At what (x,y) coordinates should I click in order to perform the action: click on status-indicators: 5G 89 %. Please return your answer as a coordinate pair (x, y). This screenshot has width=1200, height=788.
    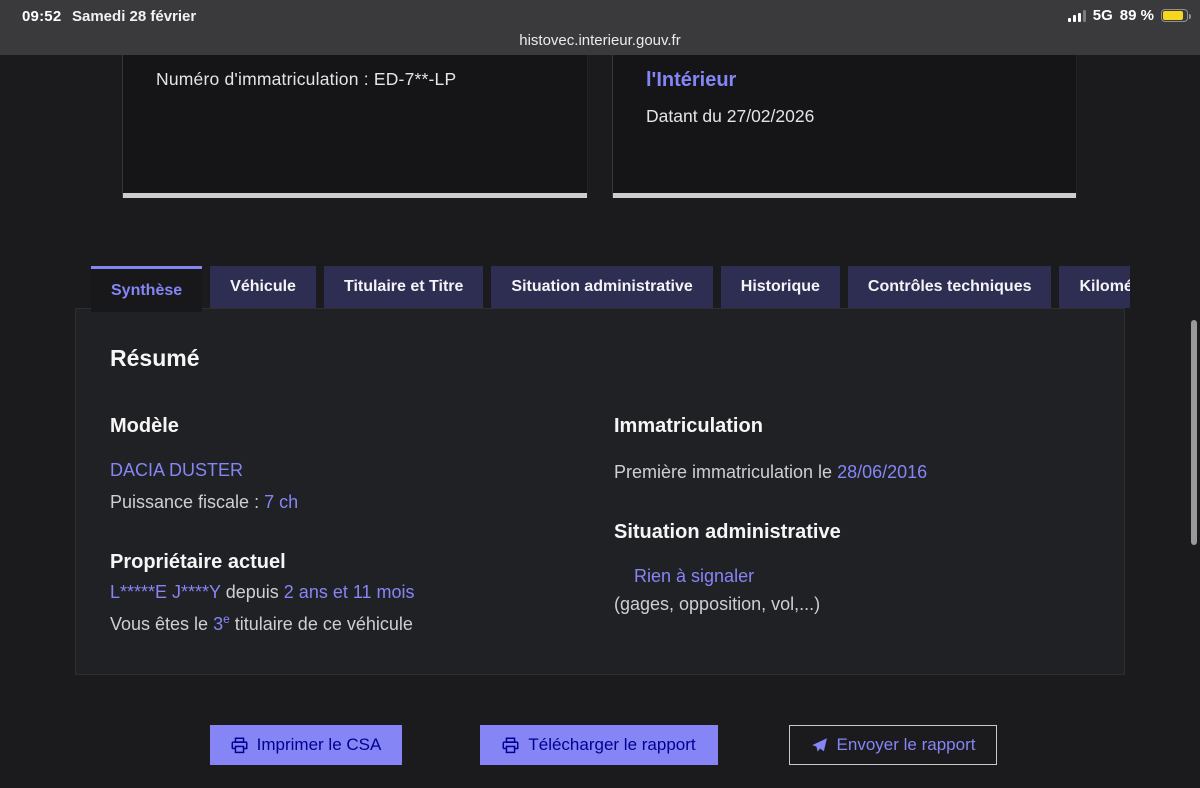
    Looking at the image, I should click on (1129, 15).